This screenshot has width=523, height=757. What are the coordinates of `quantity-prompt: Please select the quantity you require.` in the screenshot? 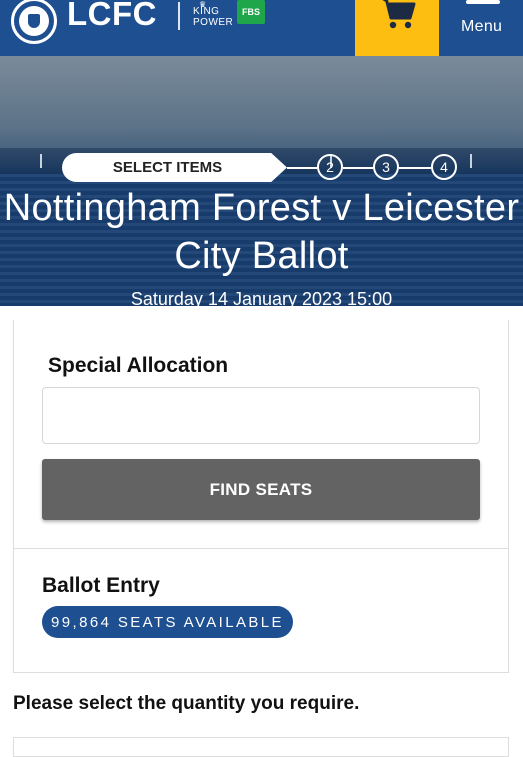 It's located at (186, 703).